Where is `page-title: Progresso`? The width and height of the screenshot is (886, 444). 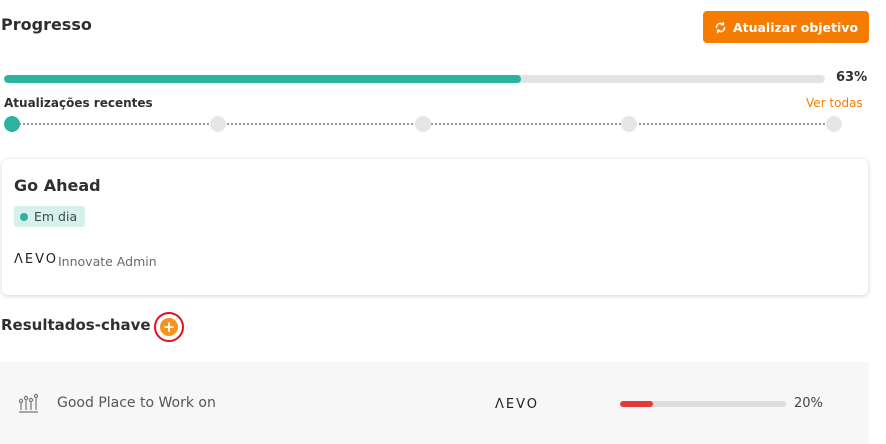
page-title: Progresso is located at coordinates (46, 24).